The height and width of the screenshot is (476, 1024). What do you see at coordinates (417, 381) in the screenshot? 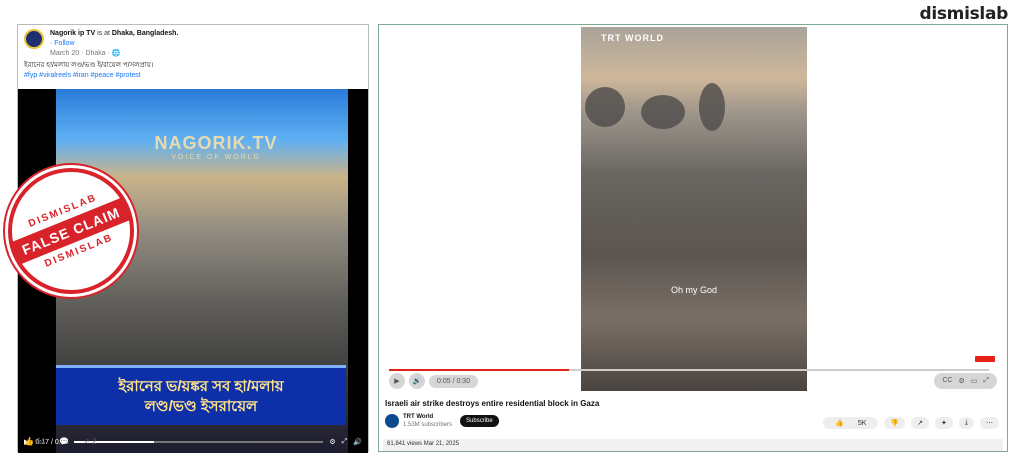
I see `volume-button: 🔊` at bounding box center [417, 381].